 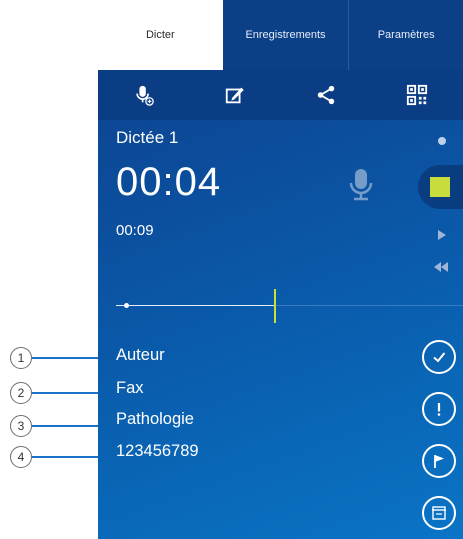 I want to click on qr-code-button, so click(x=417, y=95).